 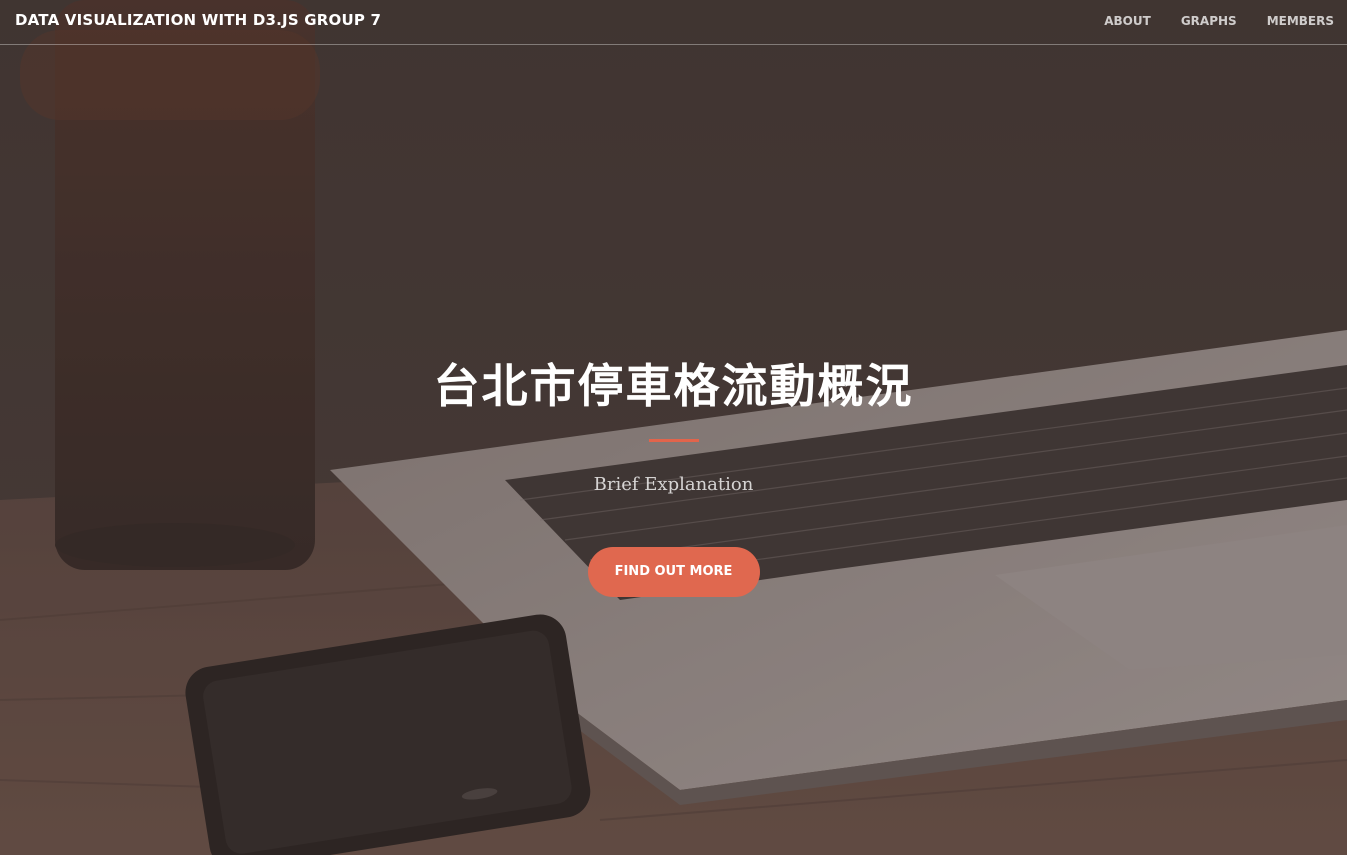 What do you see at coordinates (673, 386) in the screenshot?
I see `hero-title: 台北市停車格流動概況` at bounding box center [673, 386].